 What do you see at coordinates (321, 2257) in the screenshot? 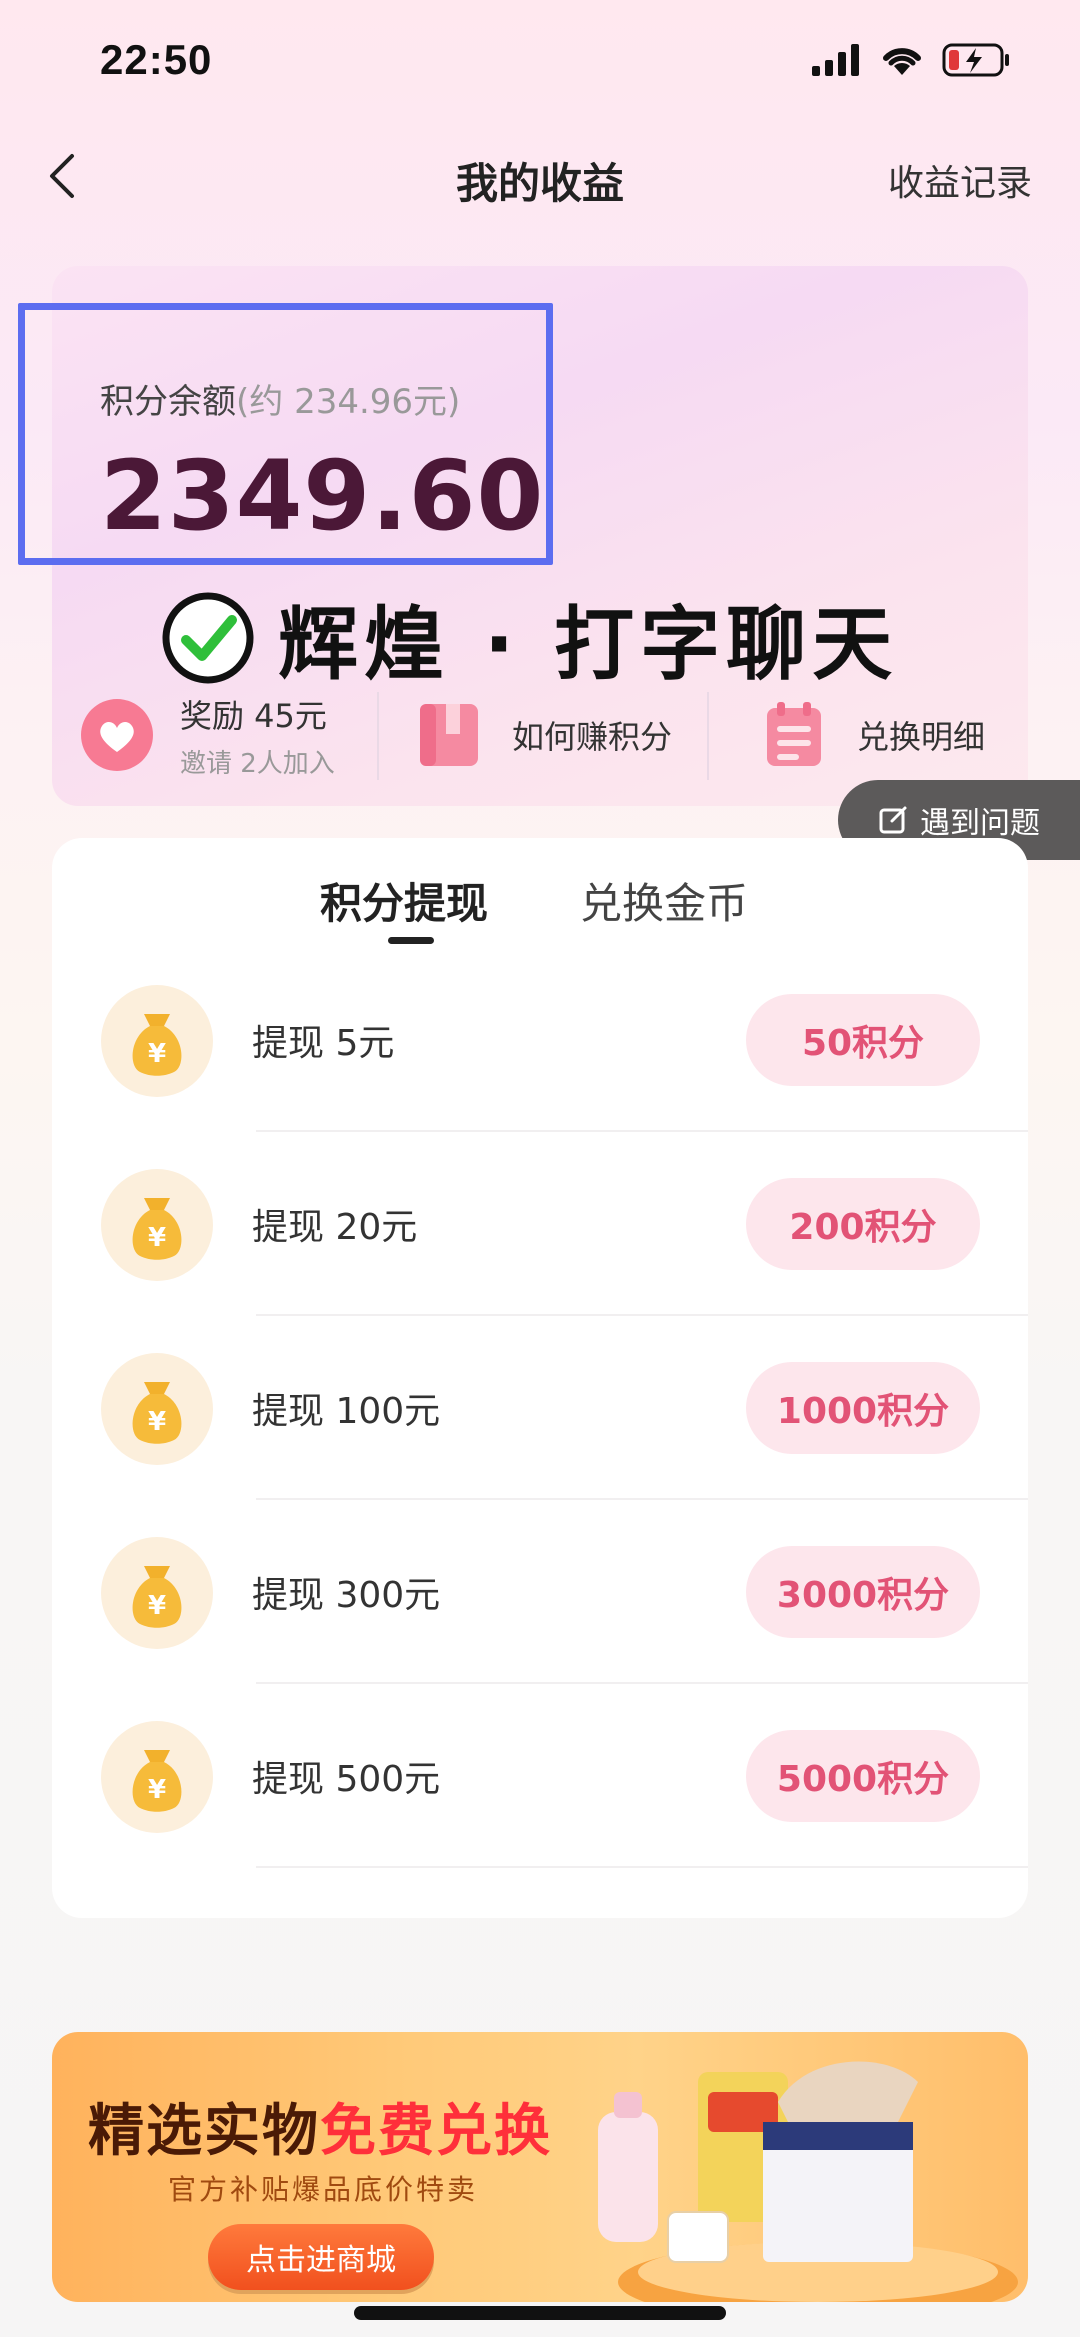
I see `enter-mall-button: 点击进商城` at bounding box center [321, 2257].